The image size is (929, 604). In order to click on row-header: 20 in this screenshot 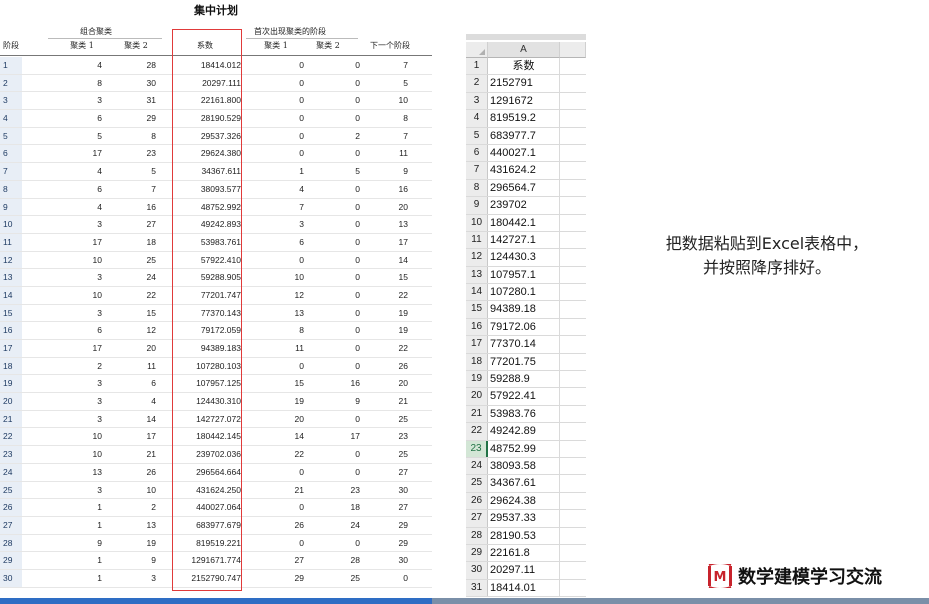, I will do `click(477, 396)`.